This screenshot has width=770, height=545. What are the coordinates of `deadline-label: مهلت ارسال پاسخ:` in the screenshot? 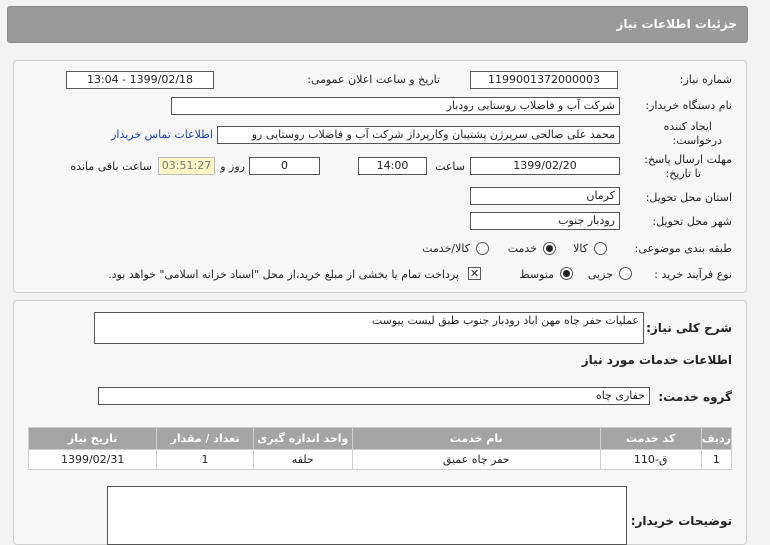 It's located at (688, 159).